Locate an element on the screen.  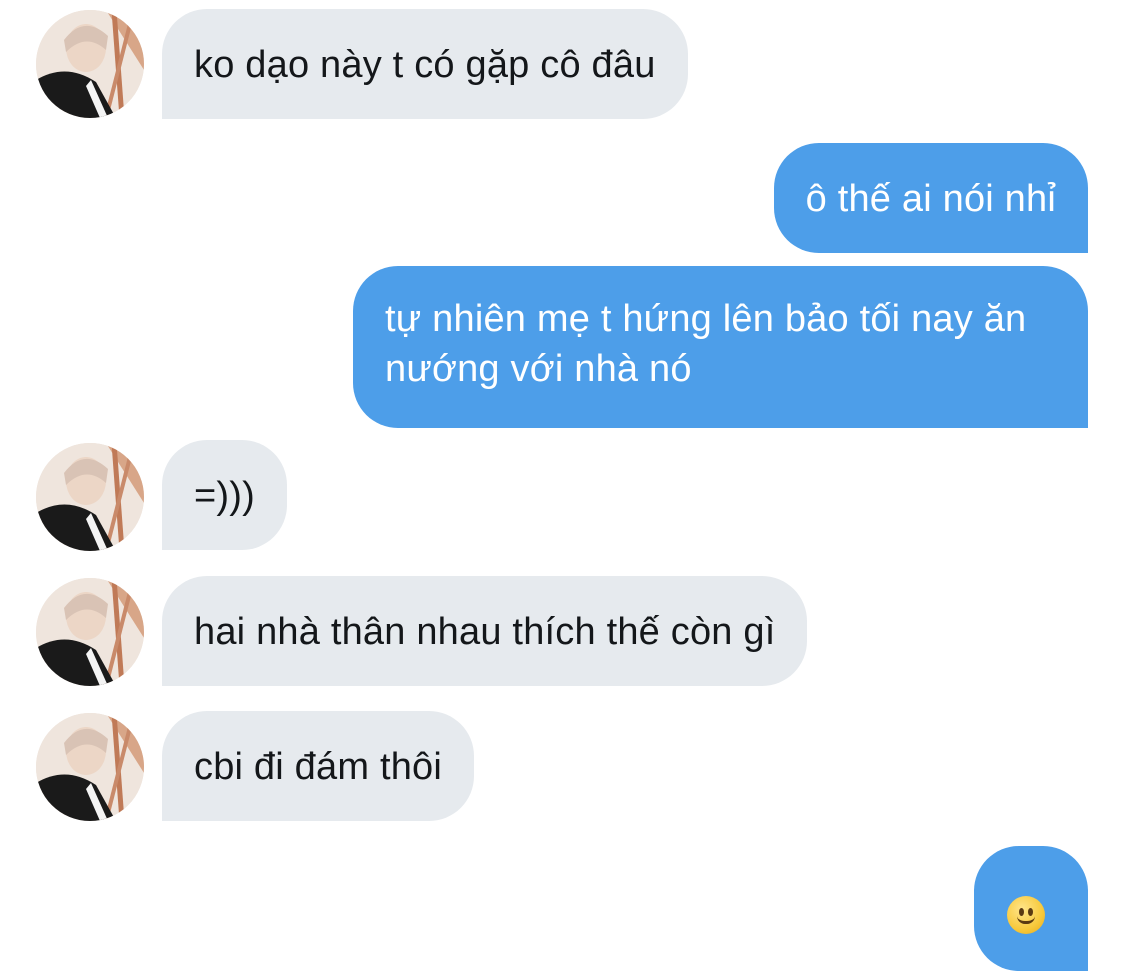
message-bubble-incoming: cbi đi đám thôi is located at coordinates (318, 766).